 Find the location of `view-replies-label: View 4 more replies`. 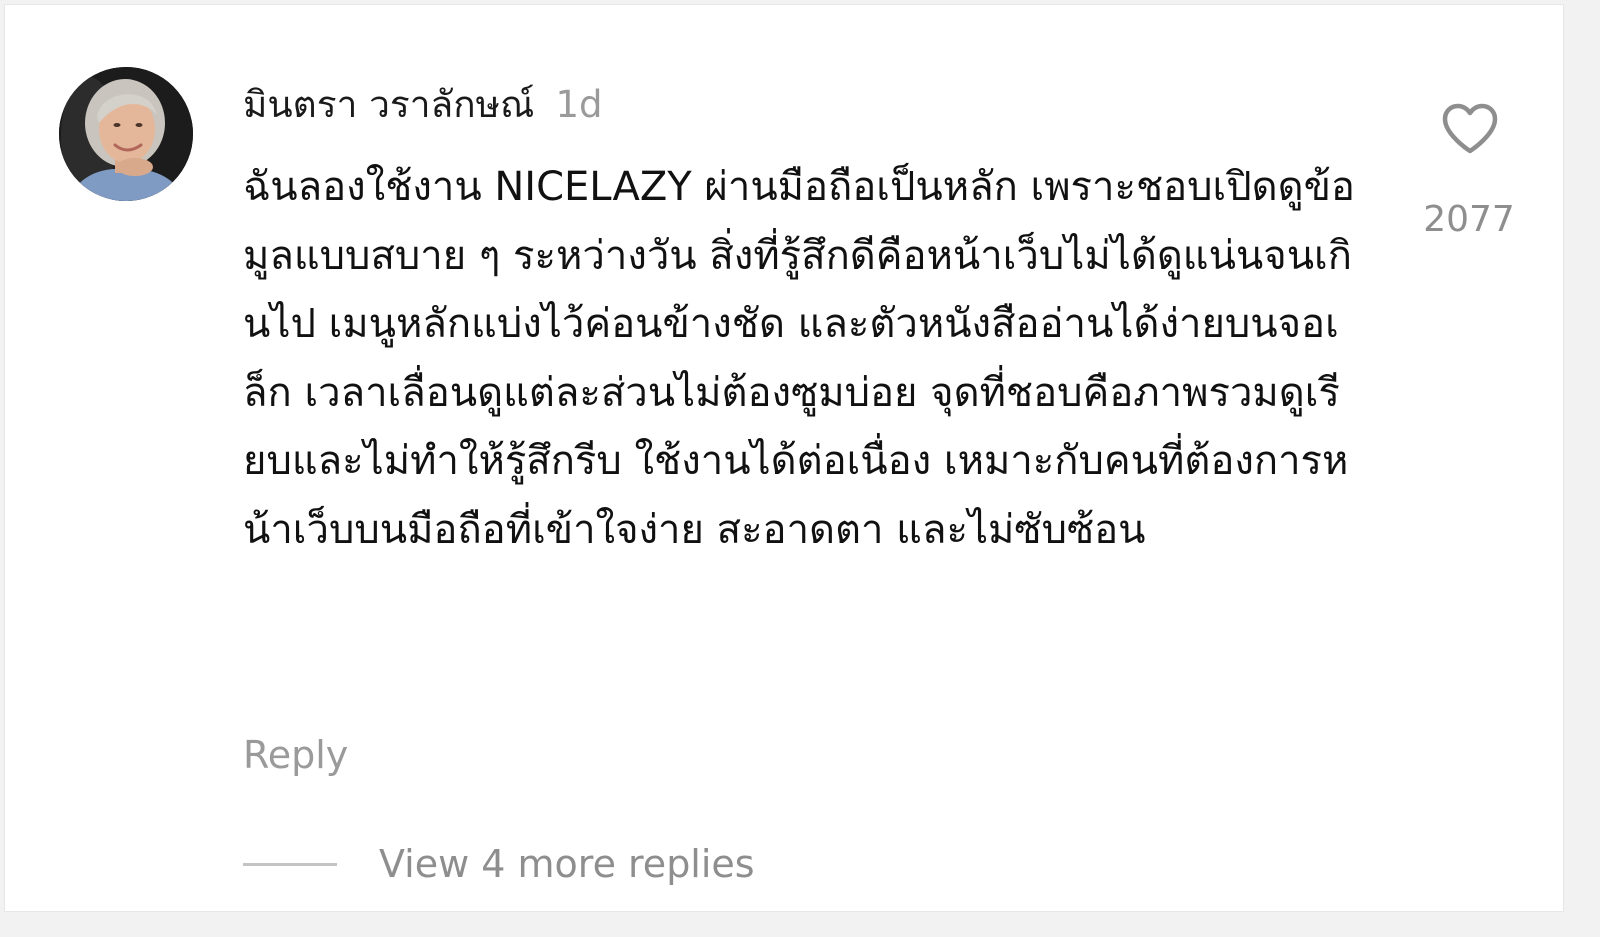

view-replies-label: View 4 more replies is located at coordinates (567, 864).